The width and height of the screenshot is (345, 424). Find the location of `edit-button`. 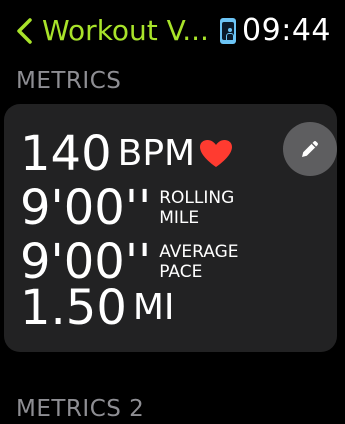

edit-button is located at coordinates (310, 149).